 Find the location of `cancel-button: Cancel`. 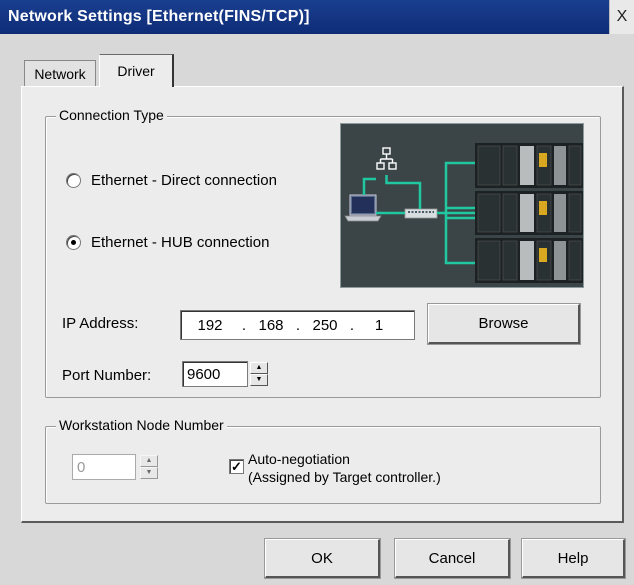

cancel-button: Cancel is located at coordinates (452, 558).